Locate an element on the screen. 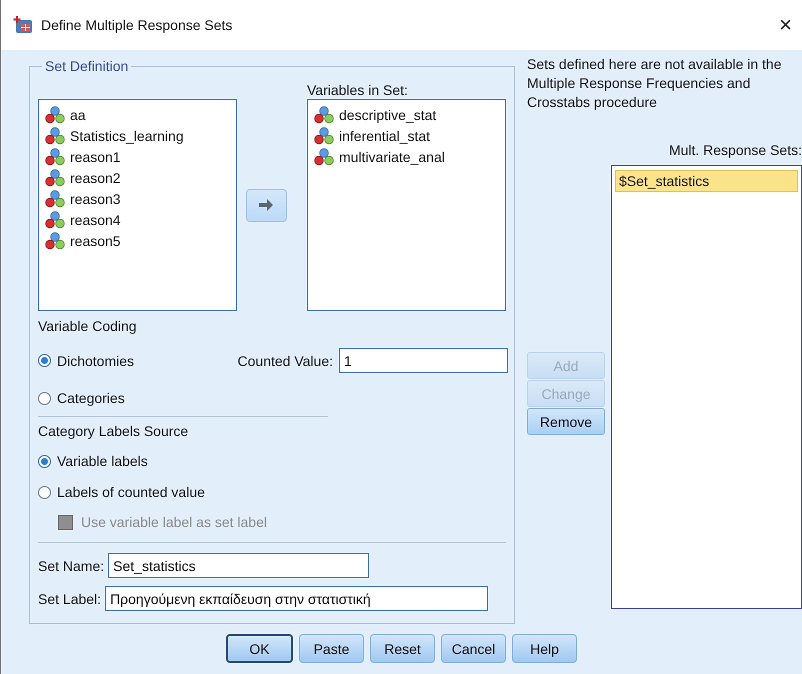  dialog-button: Paste is located at coordinates (331, 648).